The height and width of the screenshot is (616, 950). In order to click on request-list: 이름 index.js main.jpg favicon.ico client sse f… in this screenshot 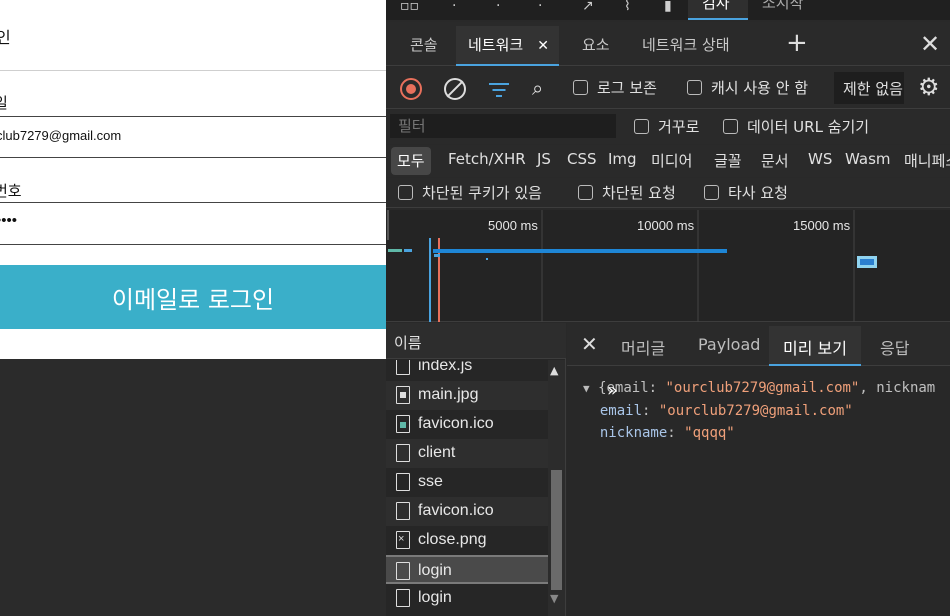, I will do `click(476, 469)`.